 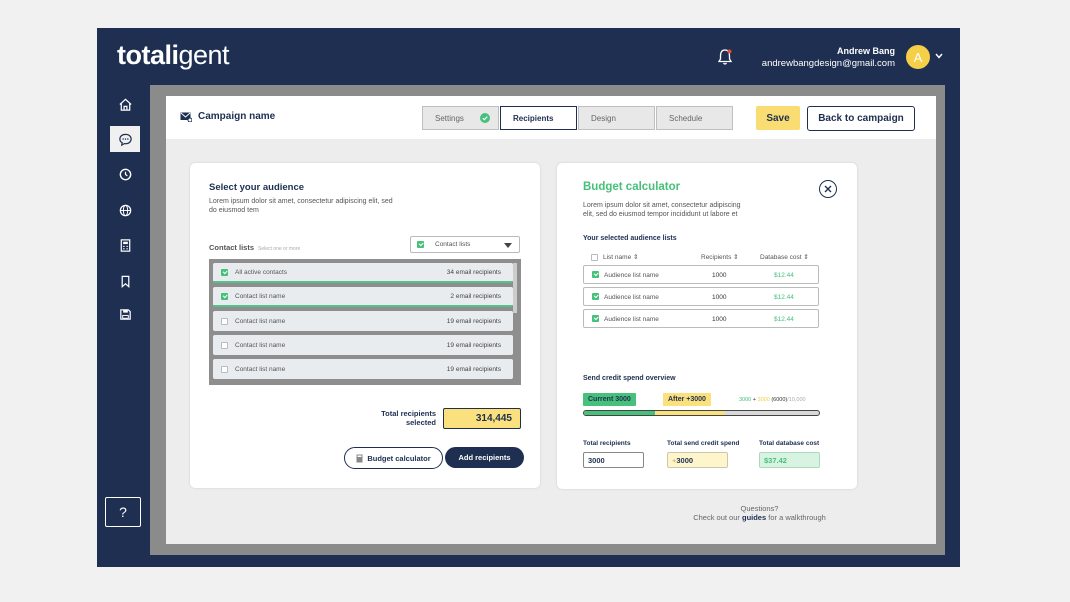 I want to click on contact-lists-dropdown: Contact lists, so click(x=465, y=244).